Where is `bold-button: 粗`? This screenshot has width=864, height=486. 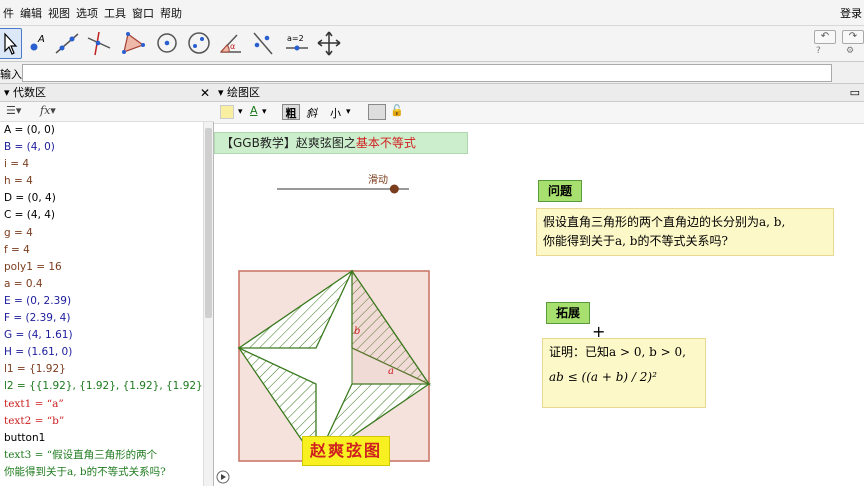 bold-button: 粗 is located at coordinates (291, 112).